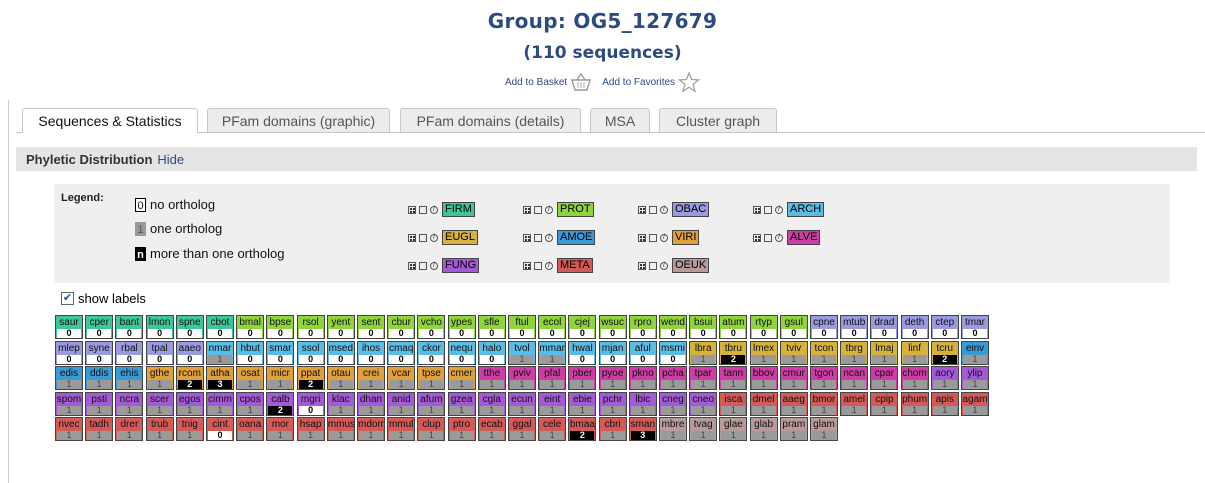  I want to click on taxon-cell-lmon: lmon 0, so click(159, 327).